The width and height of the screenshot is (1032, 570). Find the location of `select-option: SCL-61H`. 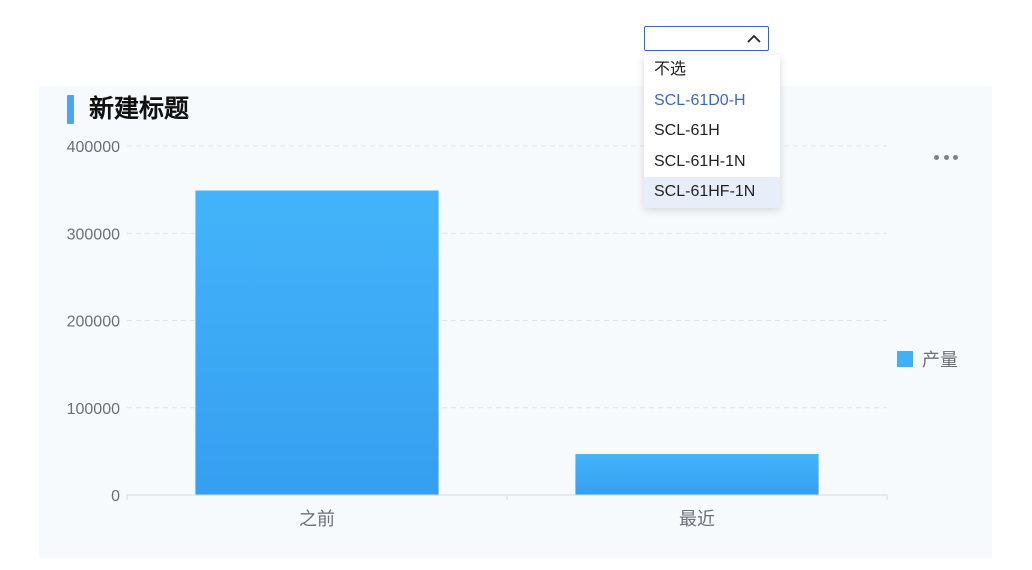

select-option: SCL-61H is located at coordinates (712, 131).